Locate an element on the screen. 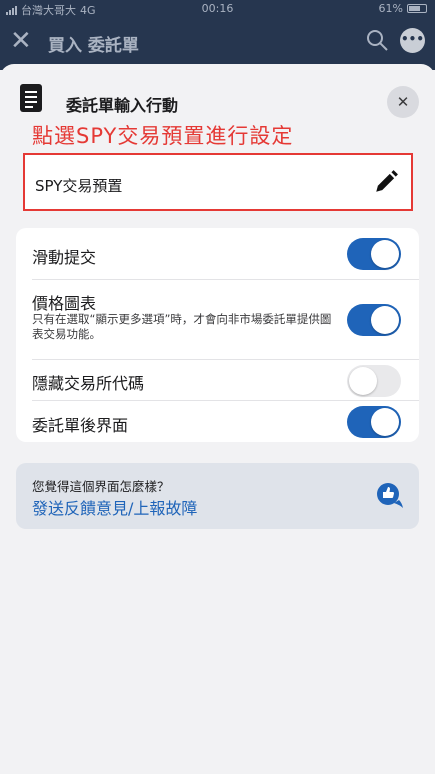 The height and width of the screenshot is (774, 435). more-options-icon: ••• is located at coordinates (412, 40).